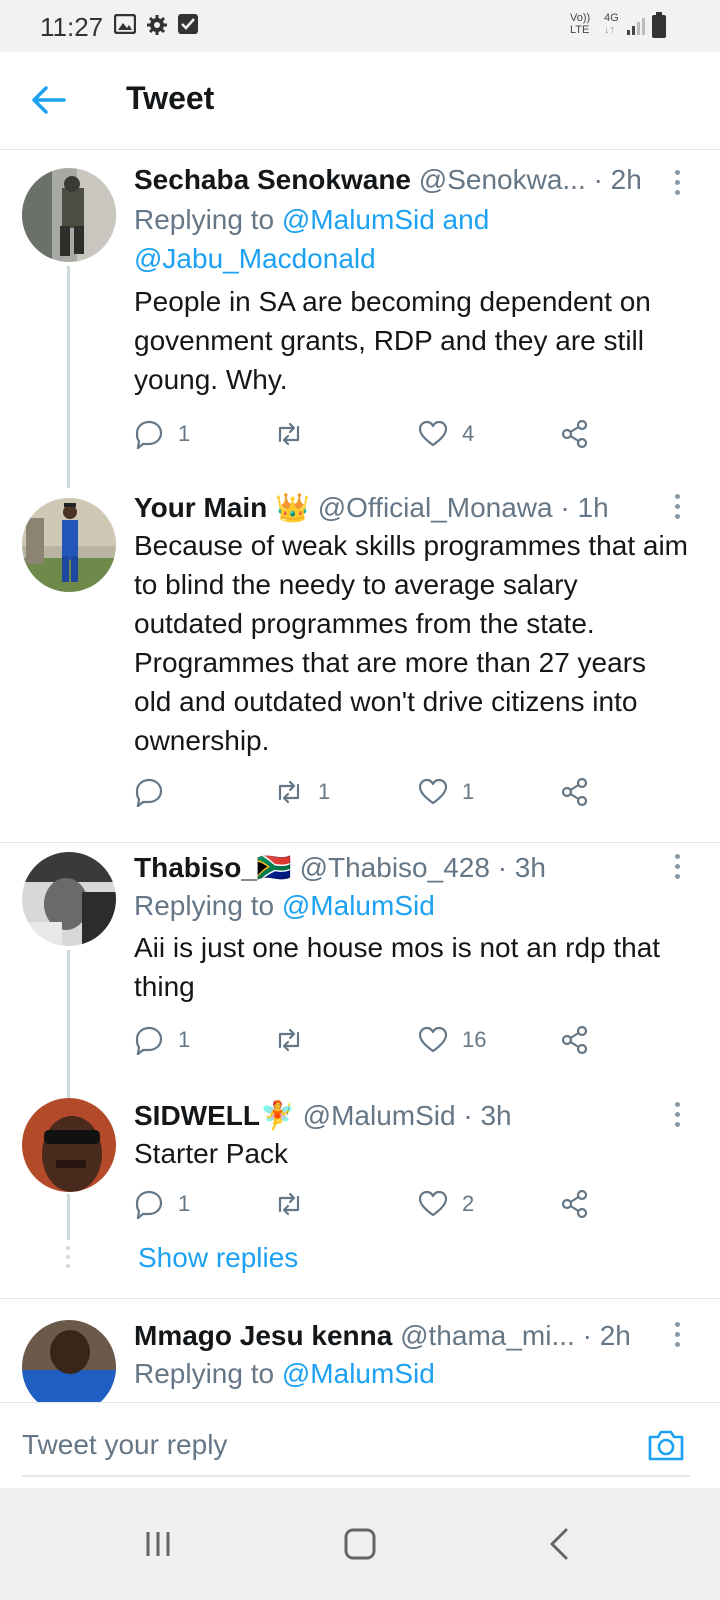 The image size is (720, 1600). I want to click on like-button: 2, so click(446, 1204).